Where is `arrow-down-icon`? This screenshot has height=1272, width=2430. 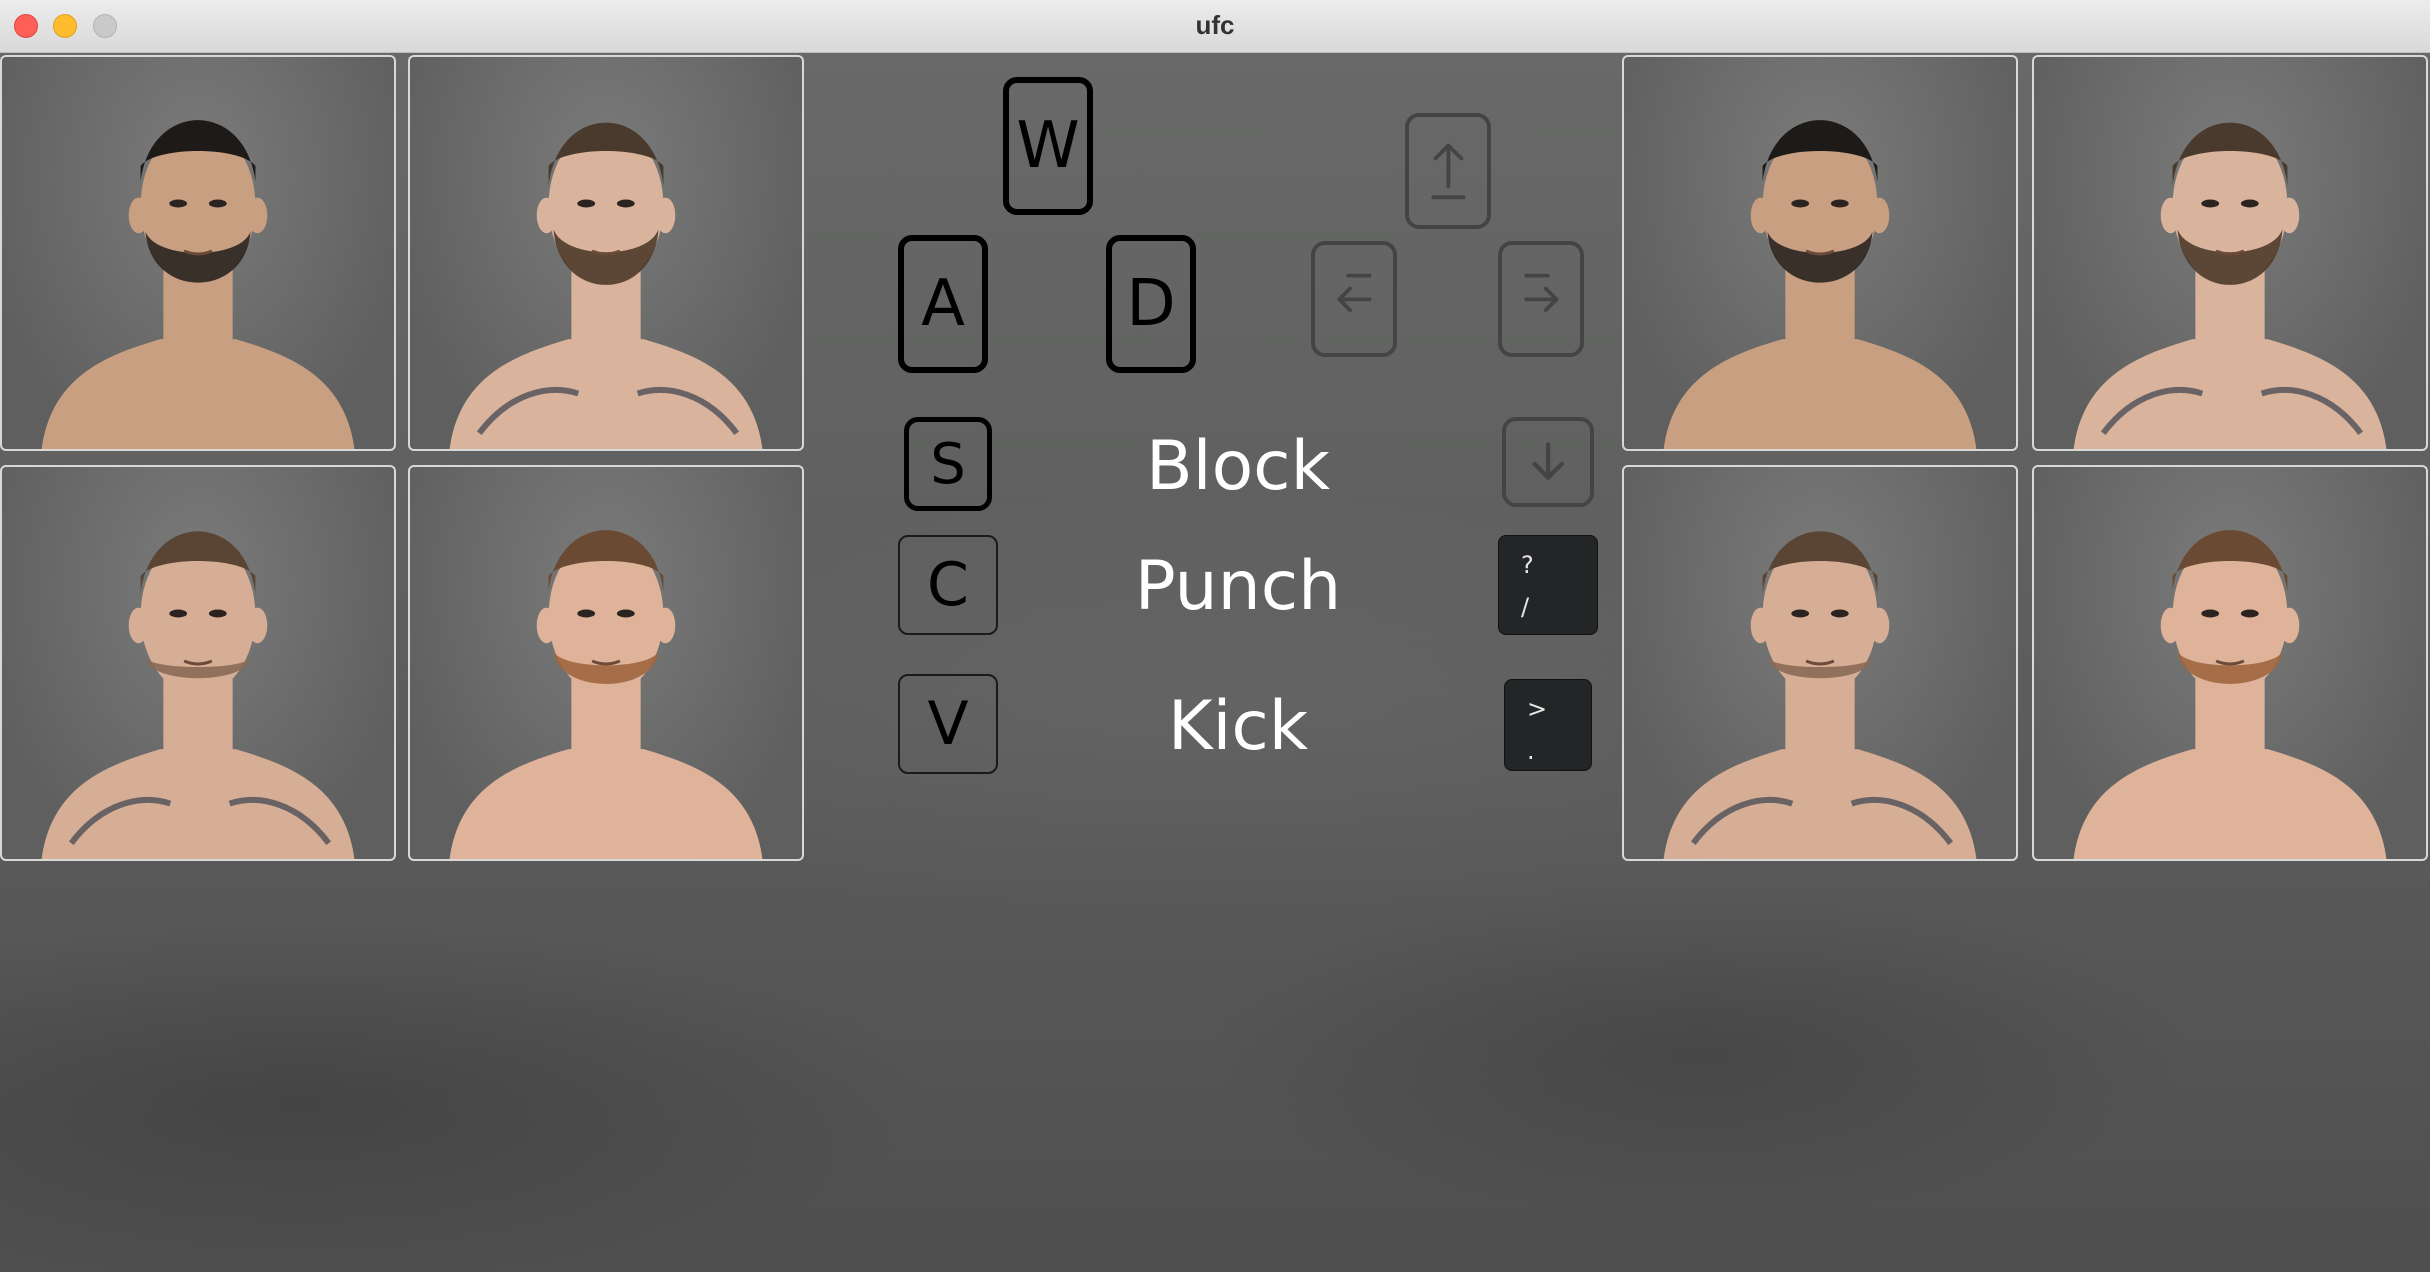
arrow-down-icon is located at coordinates (1548, 461).